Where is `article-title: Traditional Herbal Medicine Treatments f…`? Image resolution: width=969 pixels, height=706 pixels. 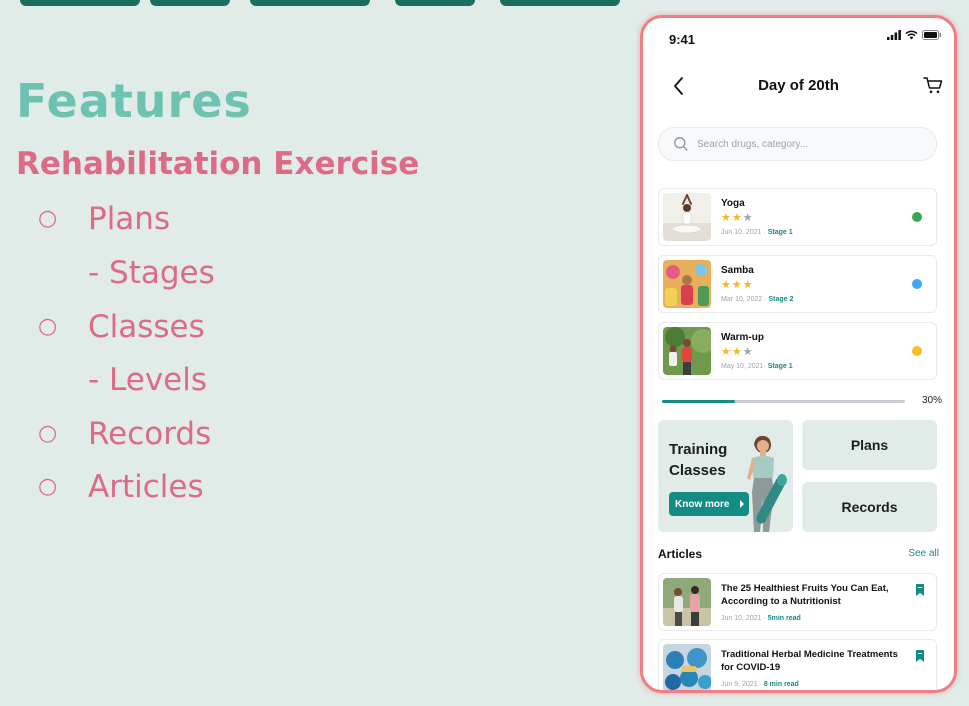
article-title: Traditional Herbal Medicine Treatments f… is located at coordinates (809, 661).